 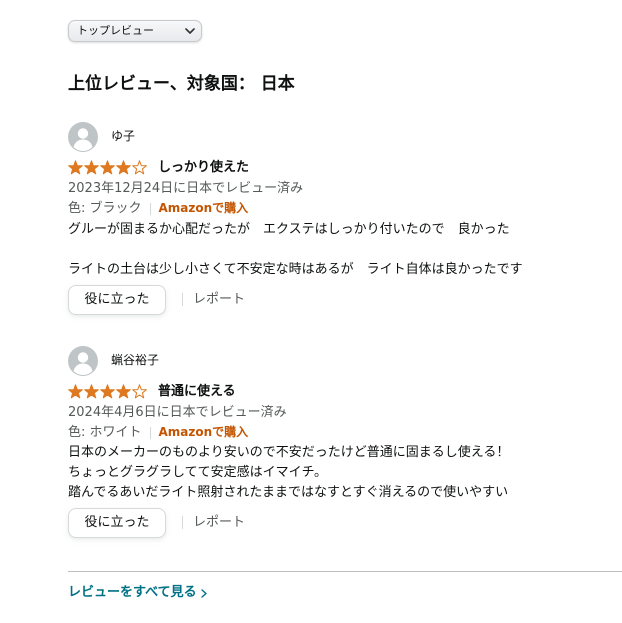 What do you see at coordinates (203, 593) in the screenshot?
I see `chevron-right-icon` at bounding box center [203, 593].